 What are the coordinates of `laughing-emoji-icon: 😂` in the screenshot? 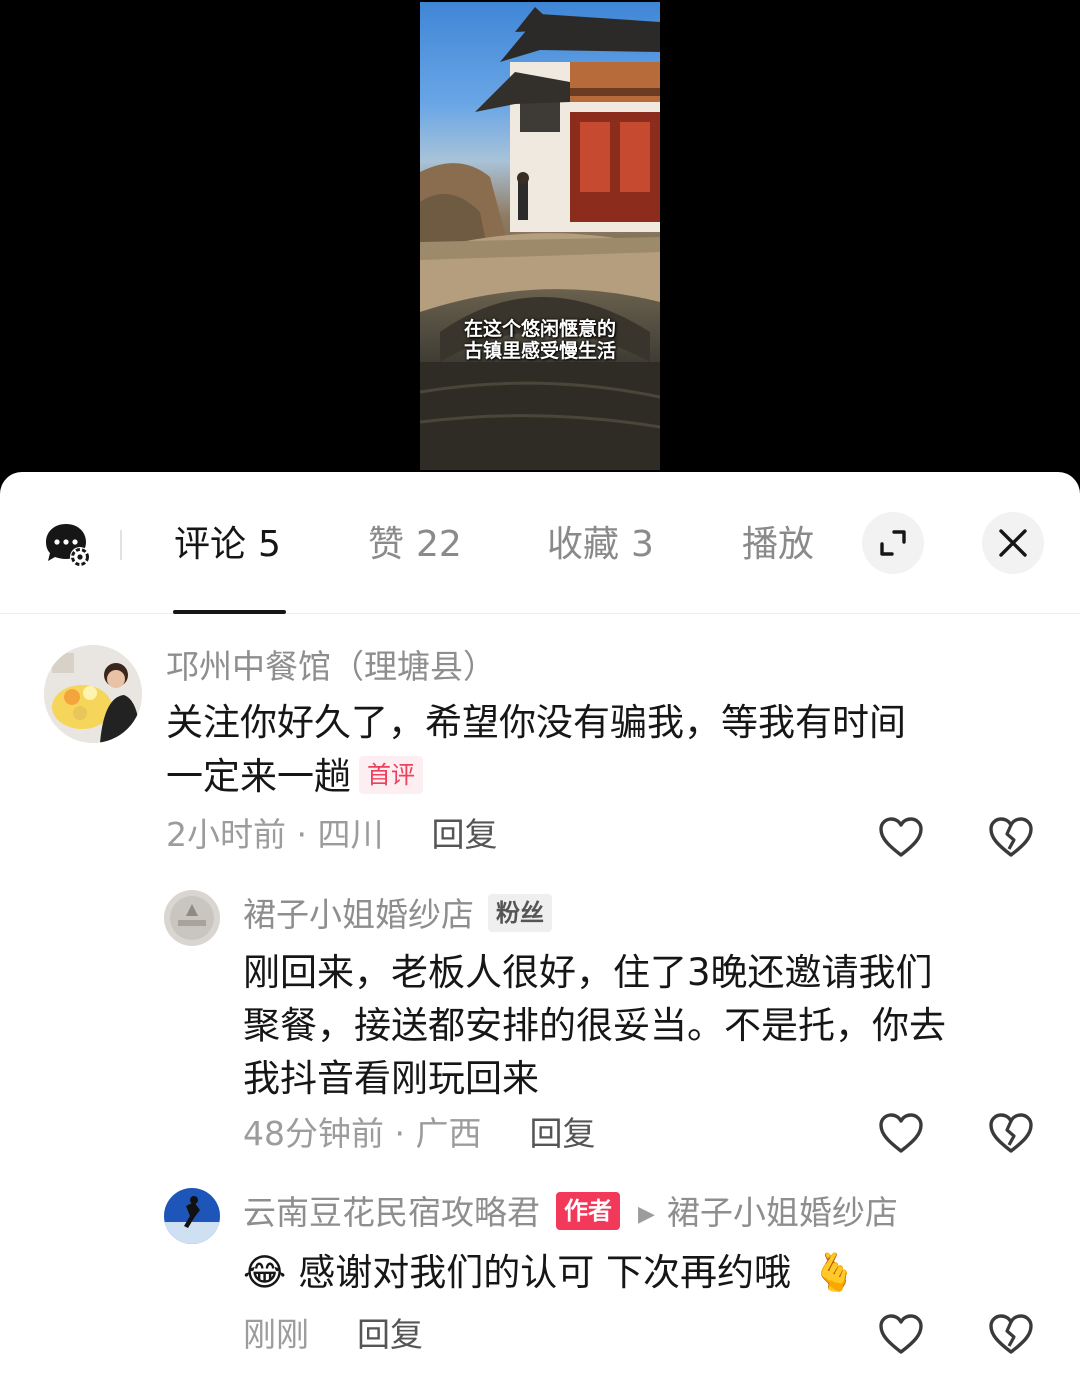 It's located at (265, 1272).